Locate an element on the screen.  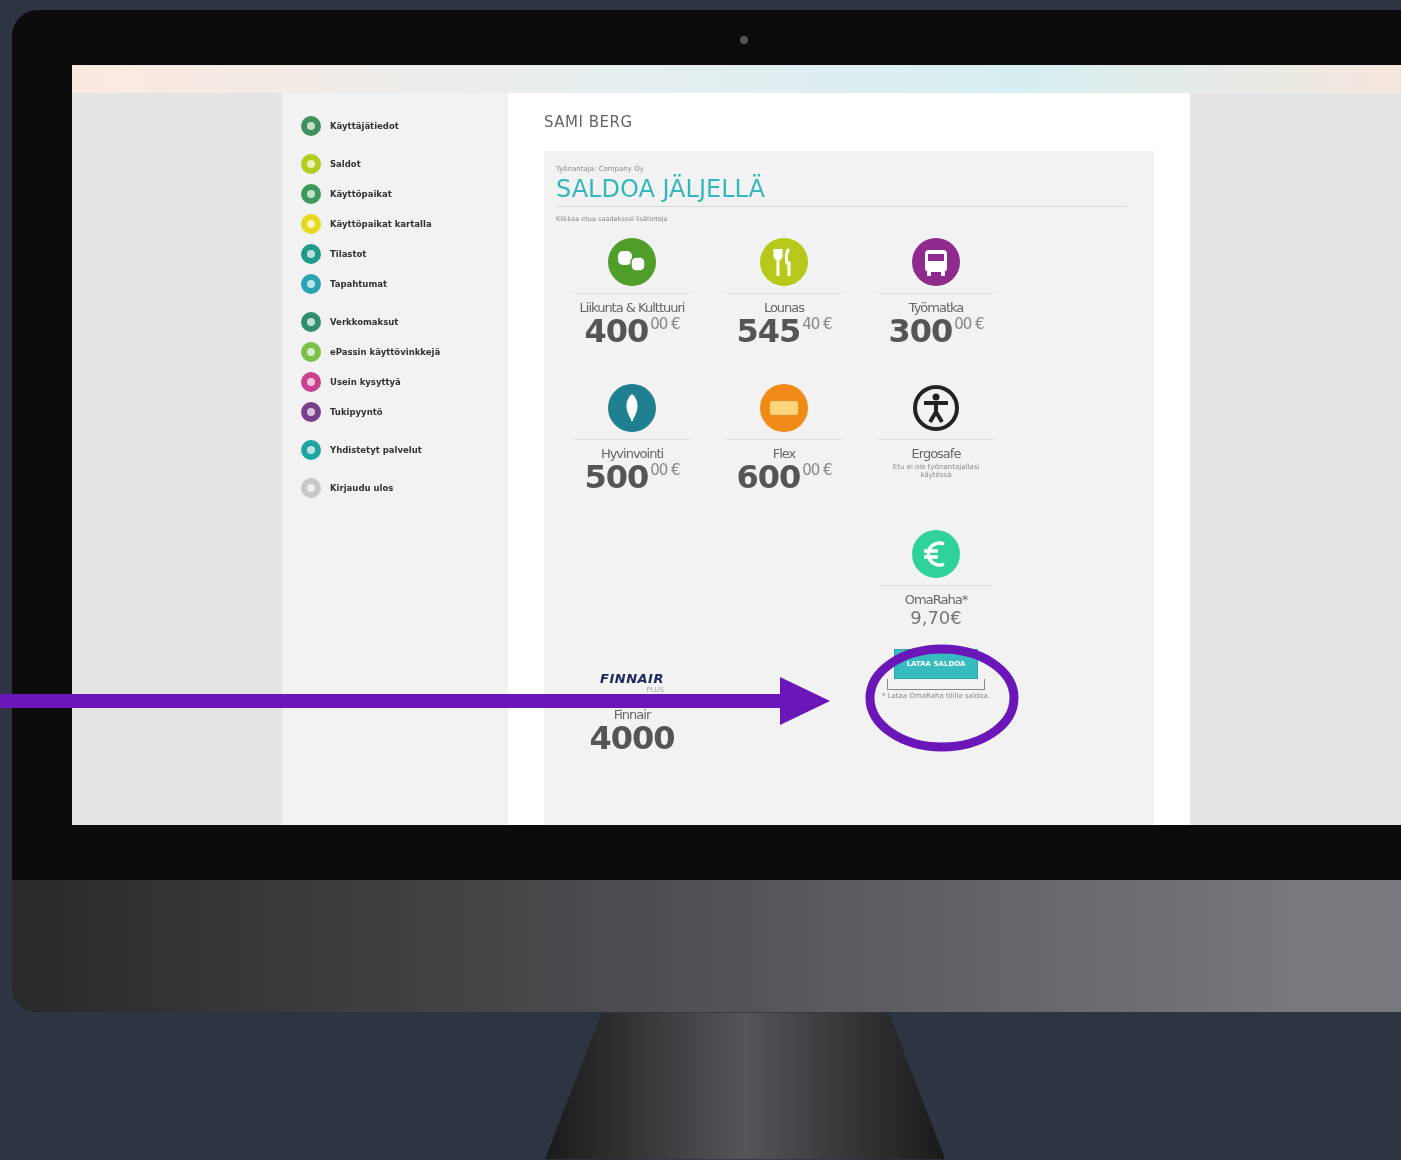
flex-icon is located at coordinates (784, 408).